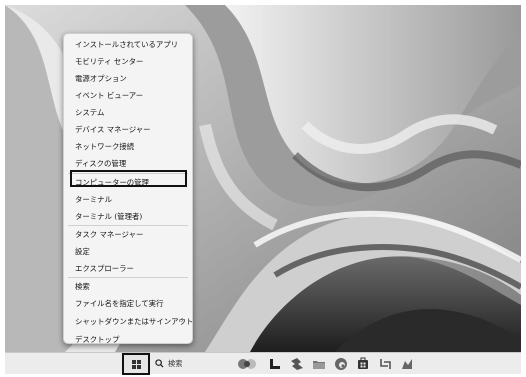 The image size is (526, 377). What do you see at coordinates (109, 234) in the screenshot?
I see `menu-item-label: タスク マネージャー` at bounding box center [109, 234].